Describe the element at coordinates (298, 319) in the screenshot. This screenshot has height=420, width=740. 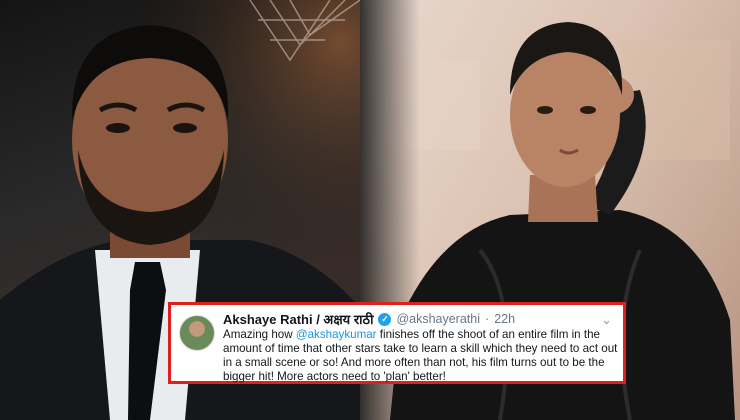
I see `display-name: Akshaye Rathi / अक्षय राठी` at that location.